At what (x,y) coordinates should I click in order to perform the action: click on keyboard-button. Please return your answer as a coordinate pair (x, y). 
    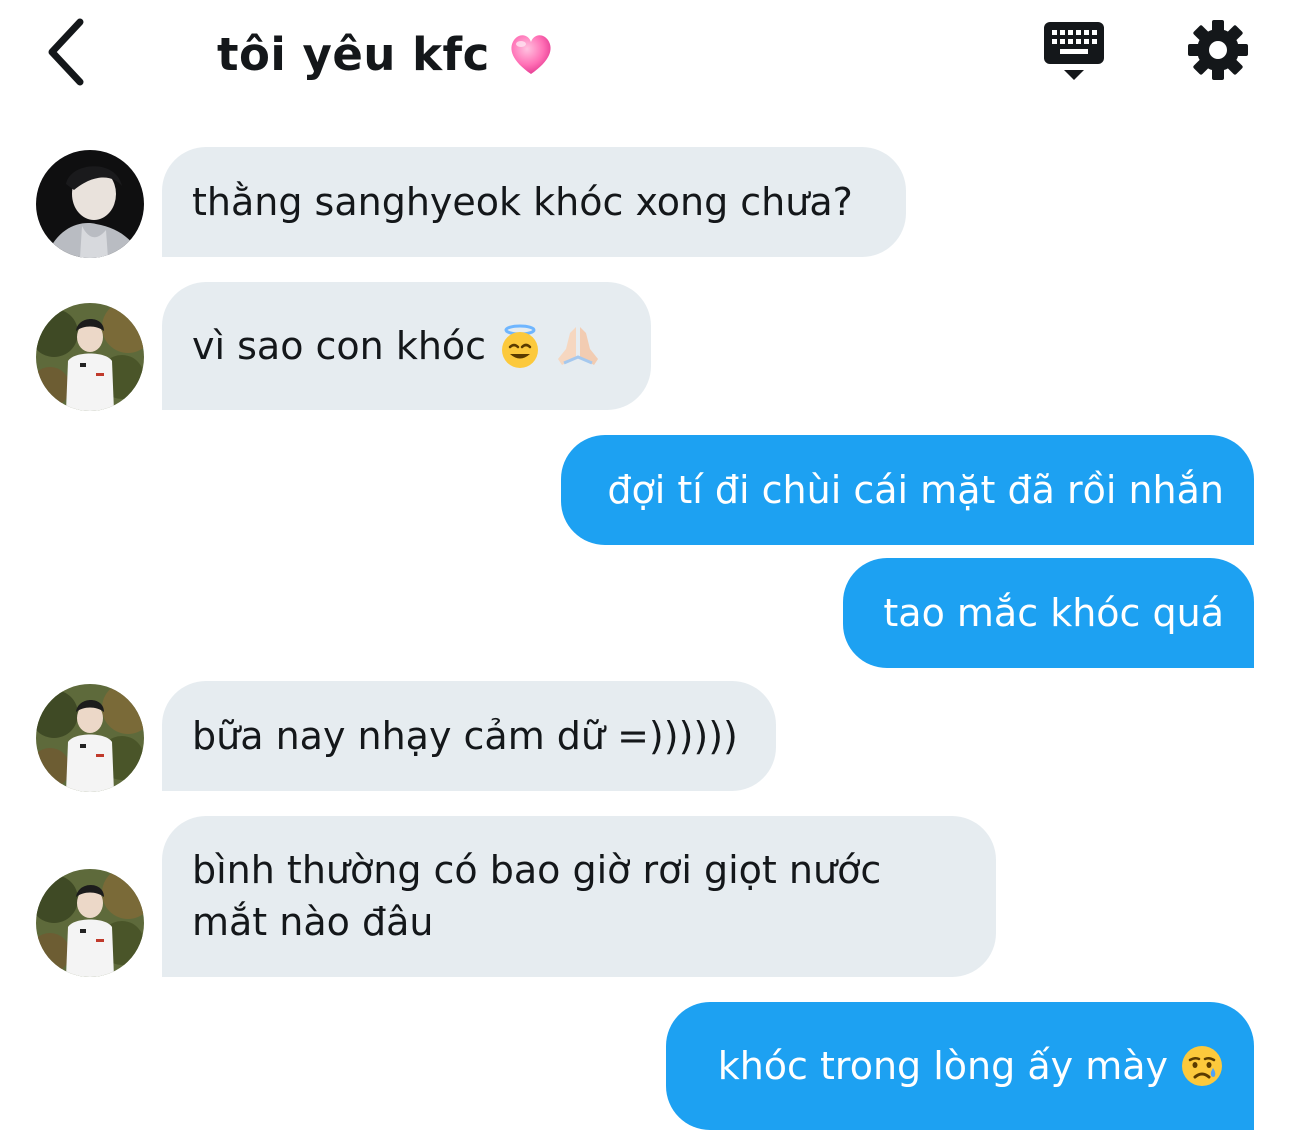
    Looking at the image, I should click on (1074, 51).